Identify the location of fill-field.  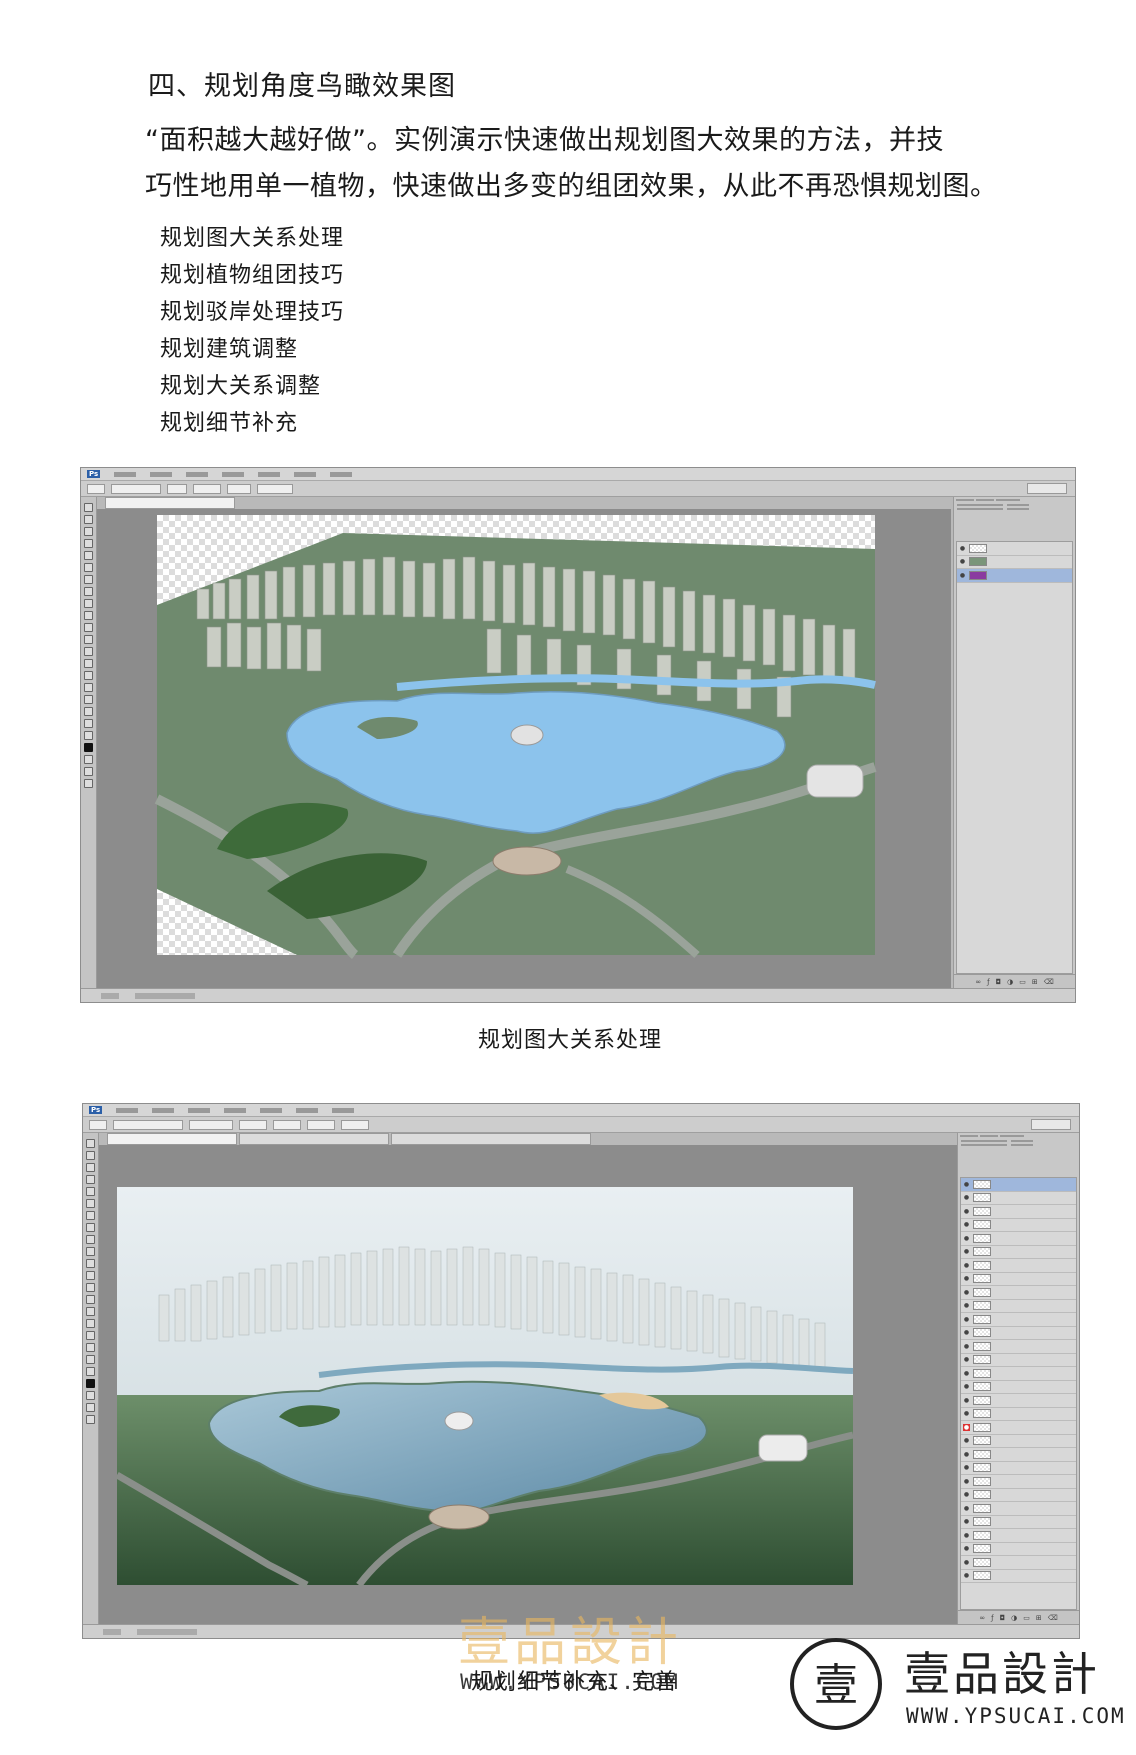
(1018, 509).